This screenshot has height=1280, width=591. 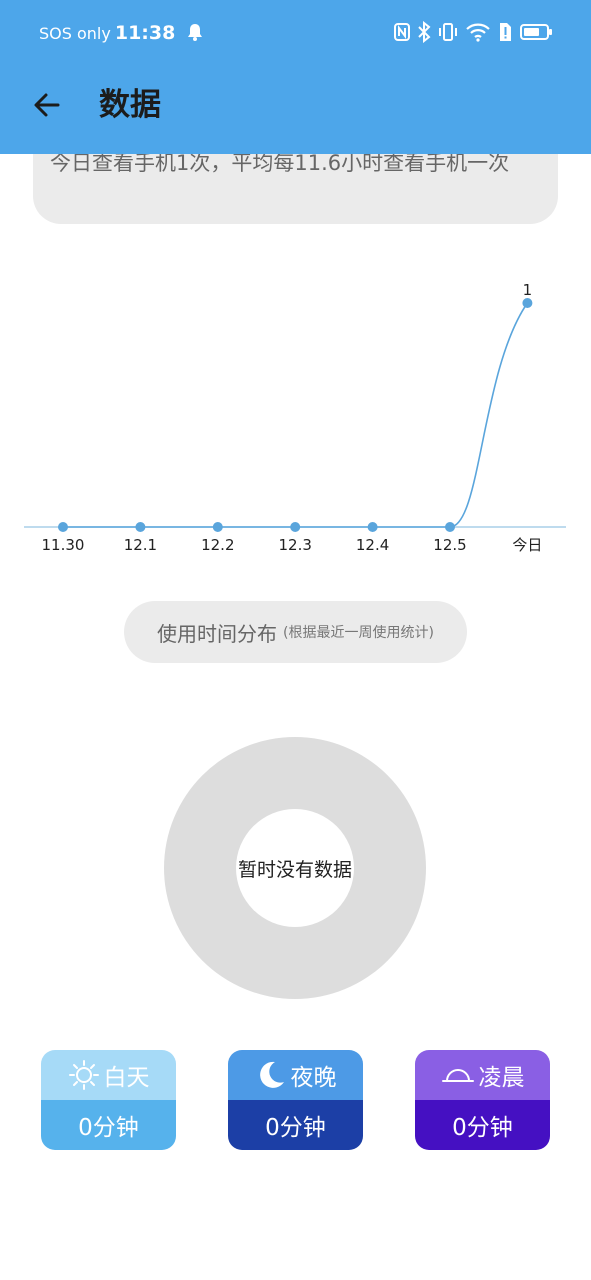 I want to click on early-morning-value: 0分钟, so click(x=482, y=1125).